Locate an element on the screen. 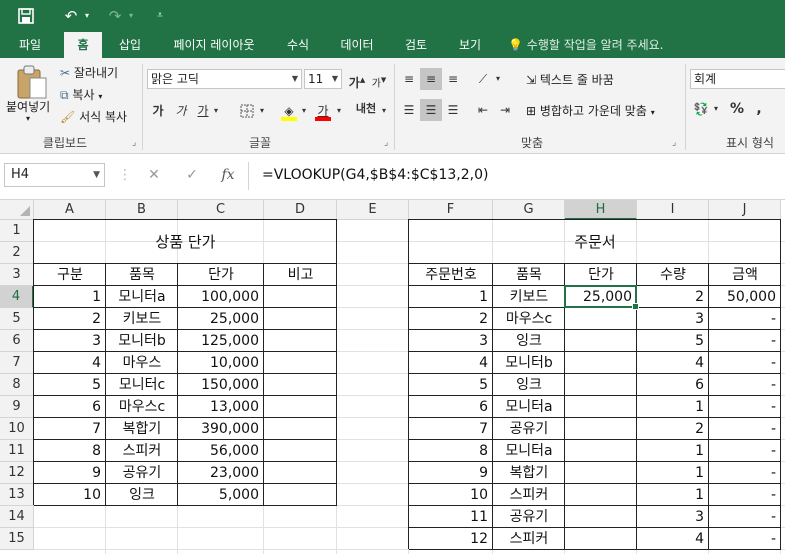  order-table-cell: 2 is located at coordinates (673, 429).